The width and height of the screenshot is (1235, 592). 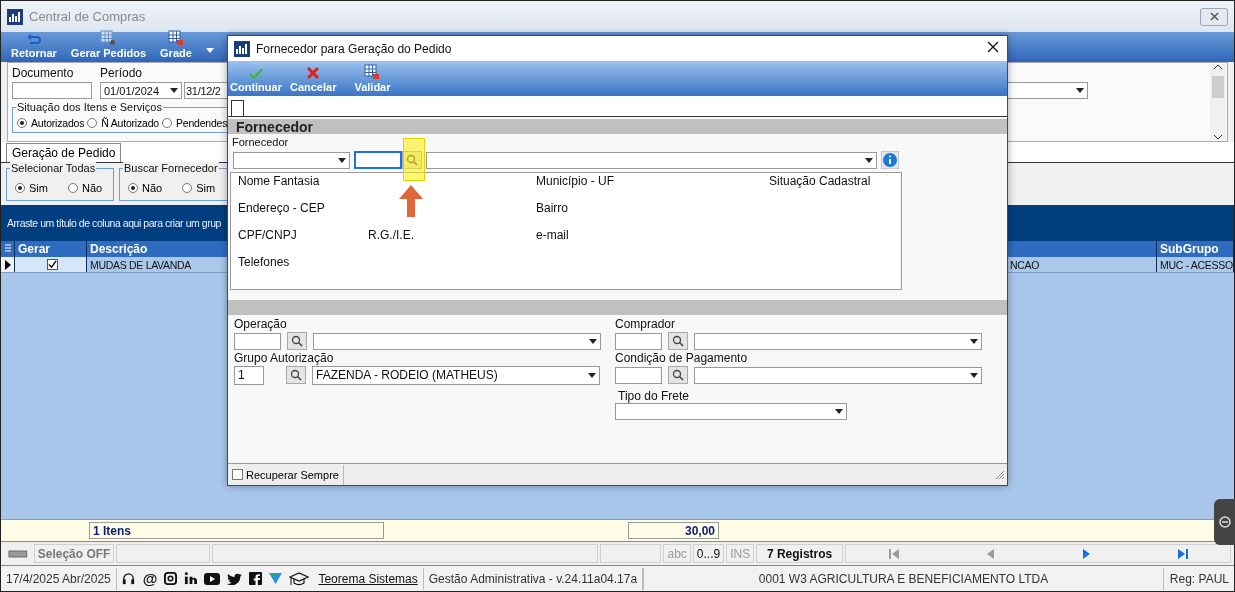 I want to click on bird-icon, so click(x=235, y=578).